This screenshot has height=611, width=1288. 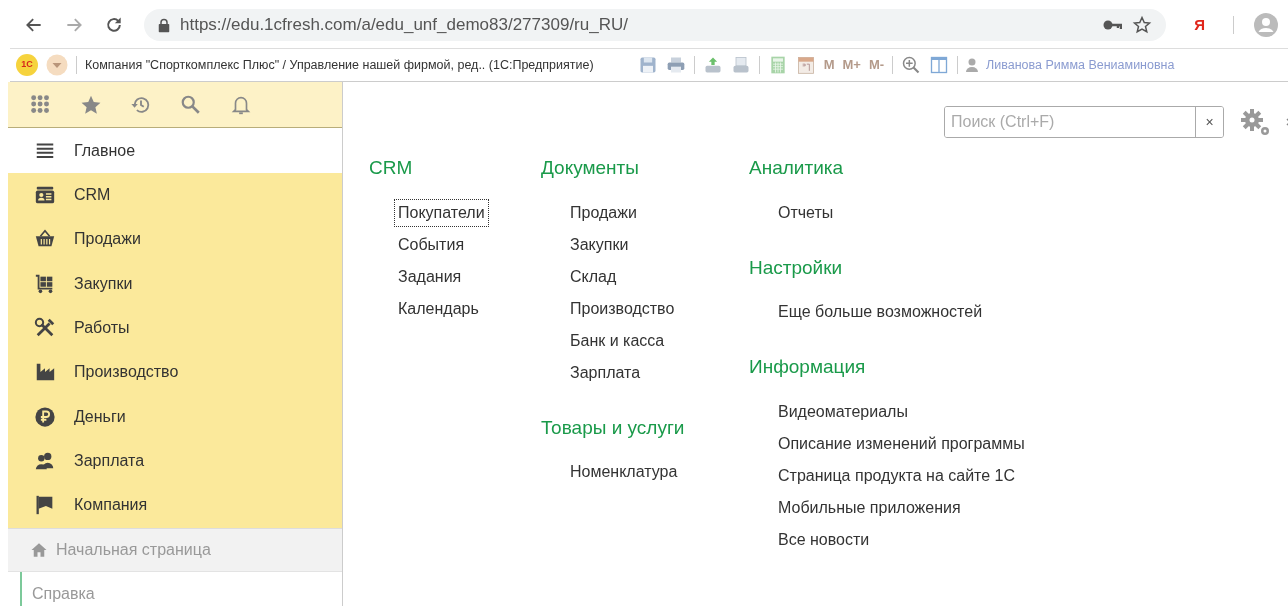 What do you see at coordinates (880, 312) in the screenshot?
I see `menu-link: Еще больше возможностей` at bounding box center [880, 312].